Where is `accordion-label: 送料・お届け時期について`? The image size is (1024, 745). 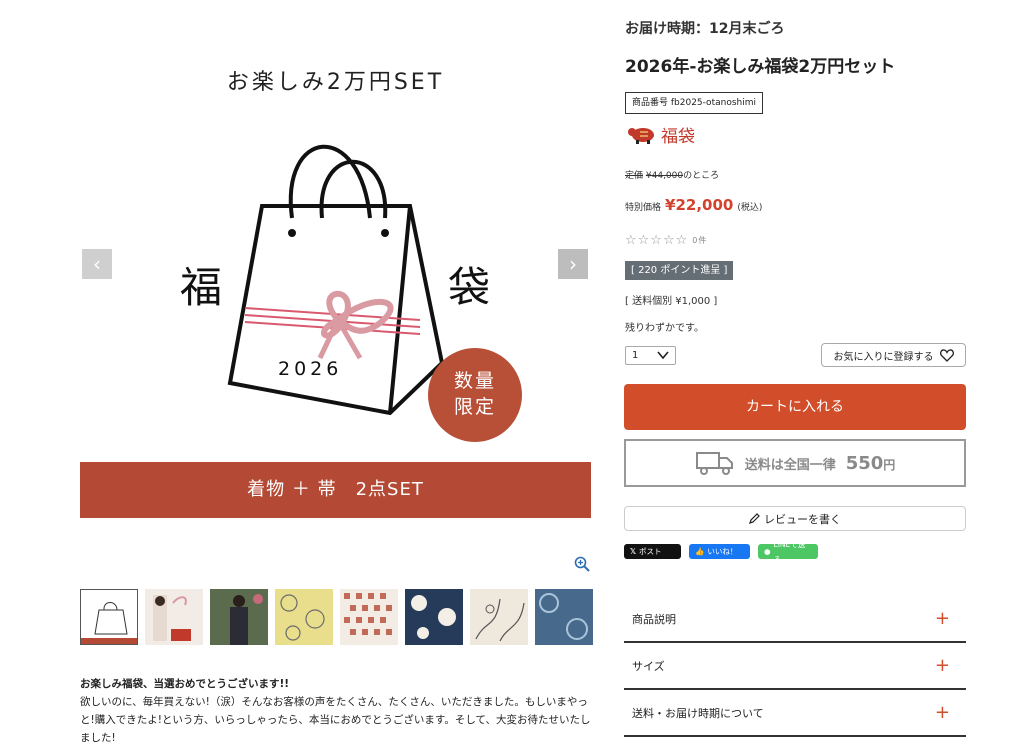
accordion-label: 送料・お届け時期について is located at coordinates (698, 713).